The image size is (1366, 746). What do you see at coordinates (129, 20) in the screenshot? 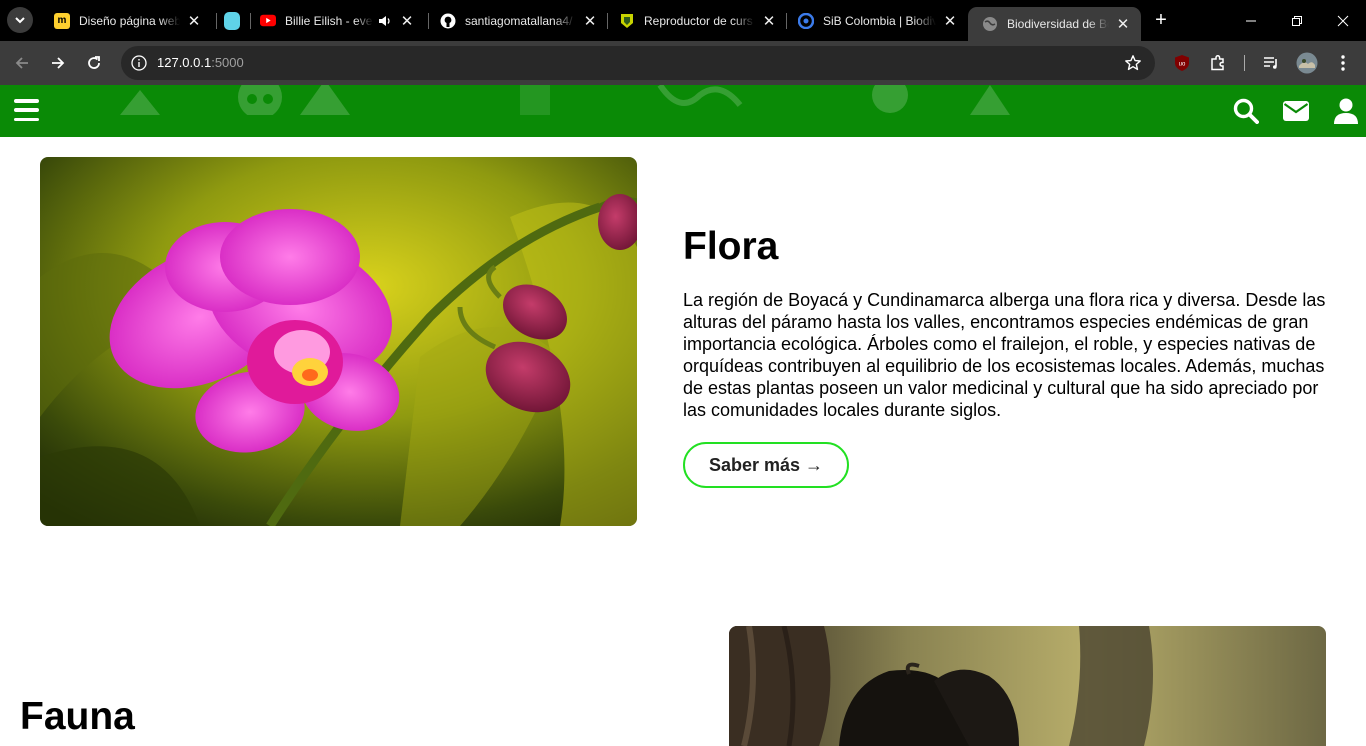
I see `tab-title: Diseño página web` at bounding box center [129, 20].